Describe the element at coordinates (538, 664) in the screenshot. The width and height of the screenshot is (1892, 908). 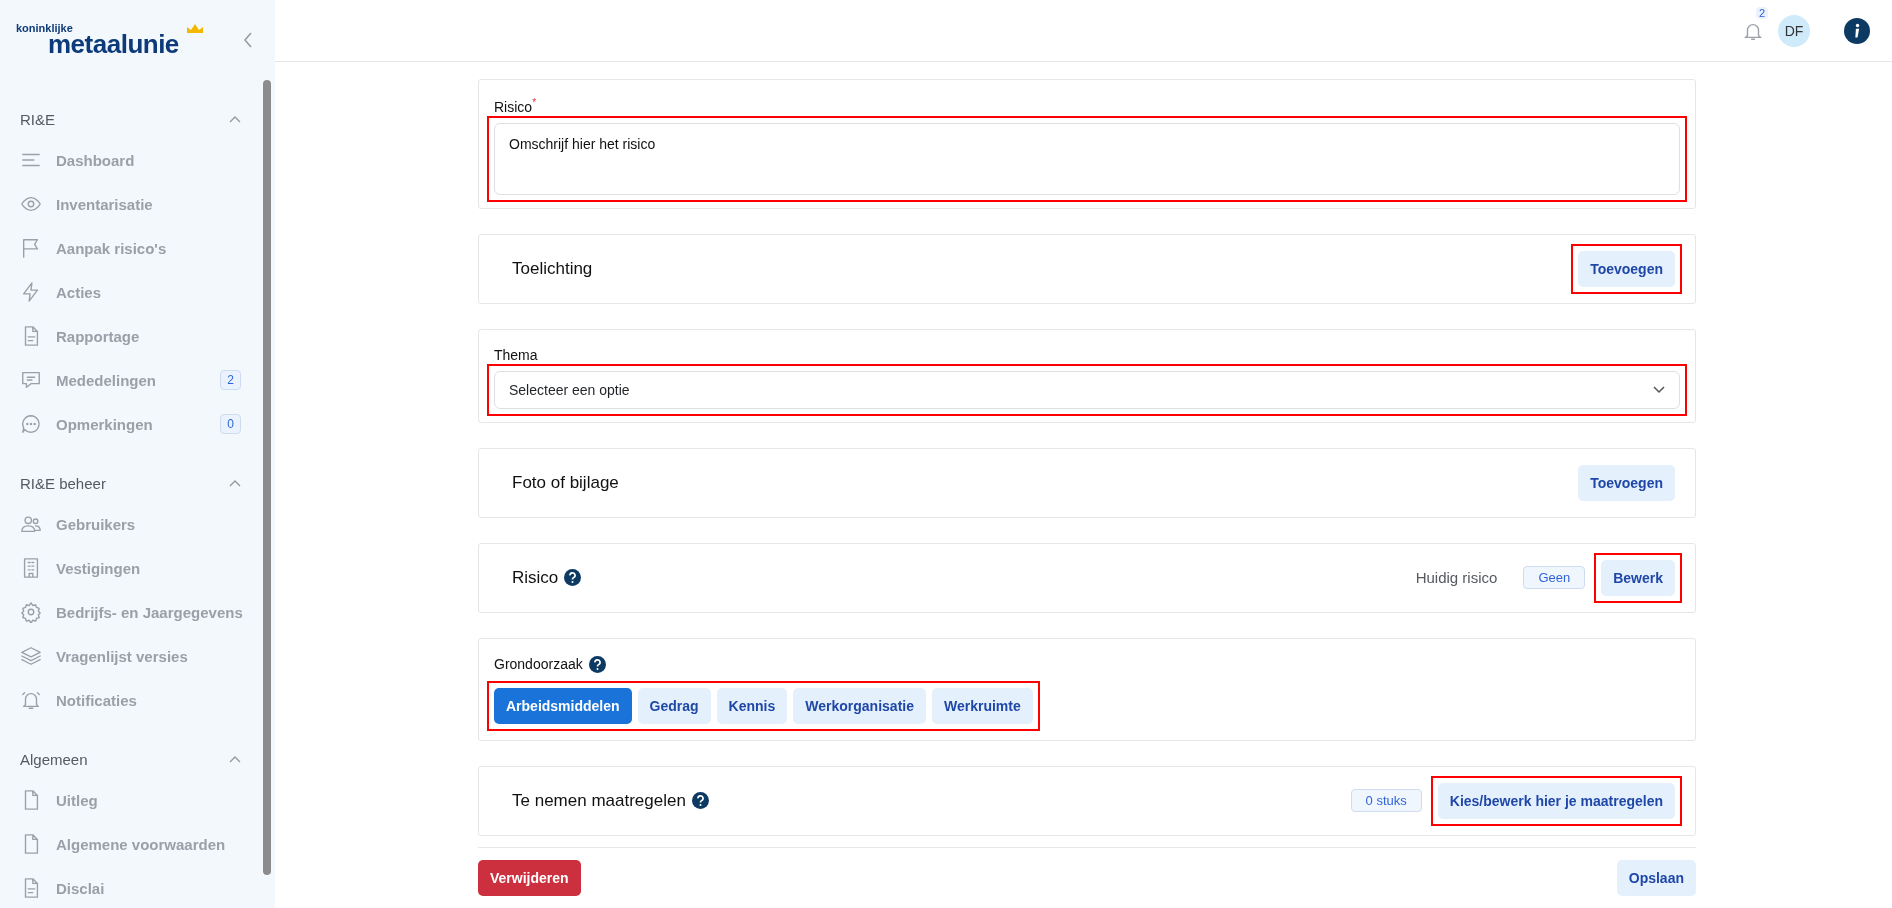
I see `field-label: Grondoorzaak` at that location.